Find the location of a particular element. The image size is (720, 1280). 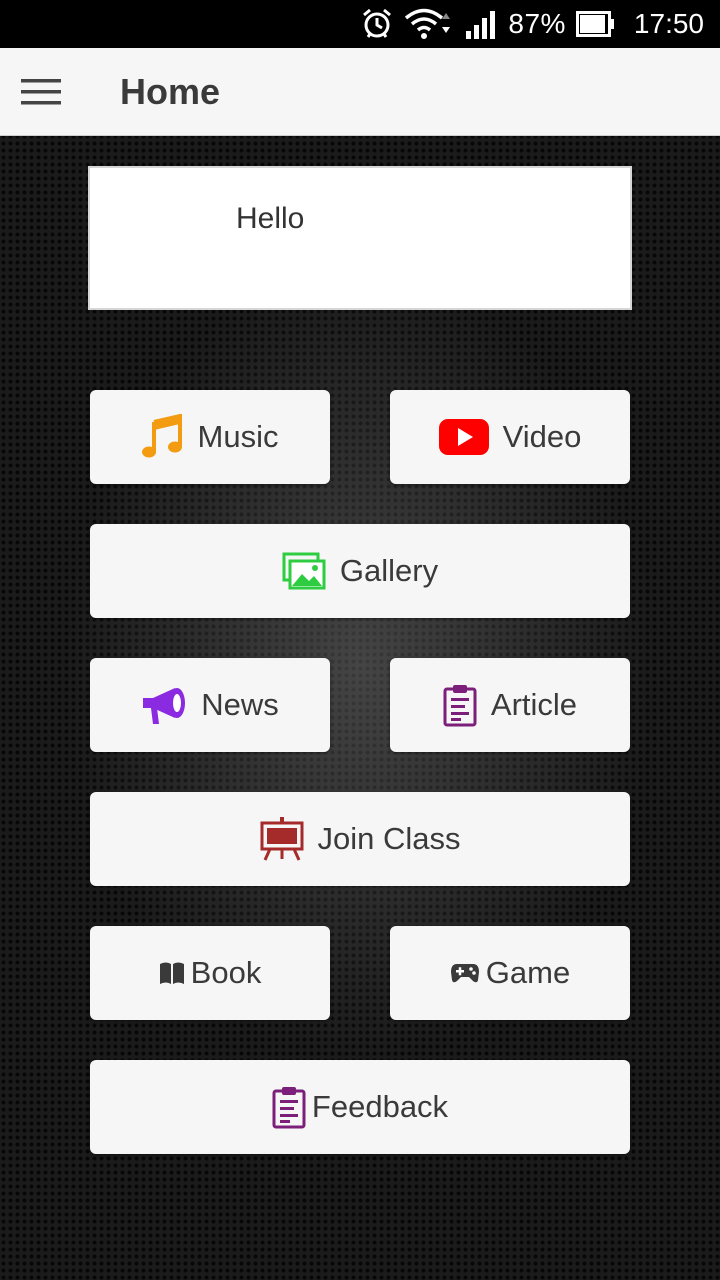

hamburger-menu-icon is located at coordinates (41, 92).